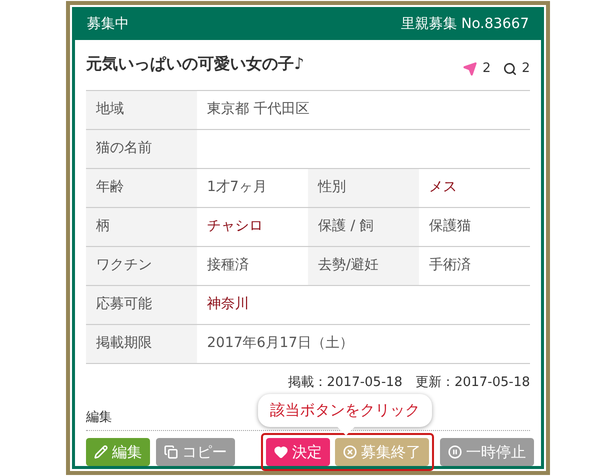 This screenshot has height=476, width=616. What do you see at coordinates (350, 452) in the screenshot?
I see `x-circle-icon` at bounding box center [350, 452].